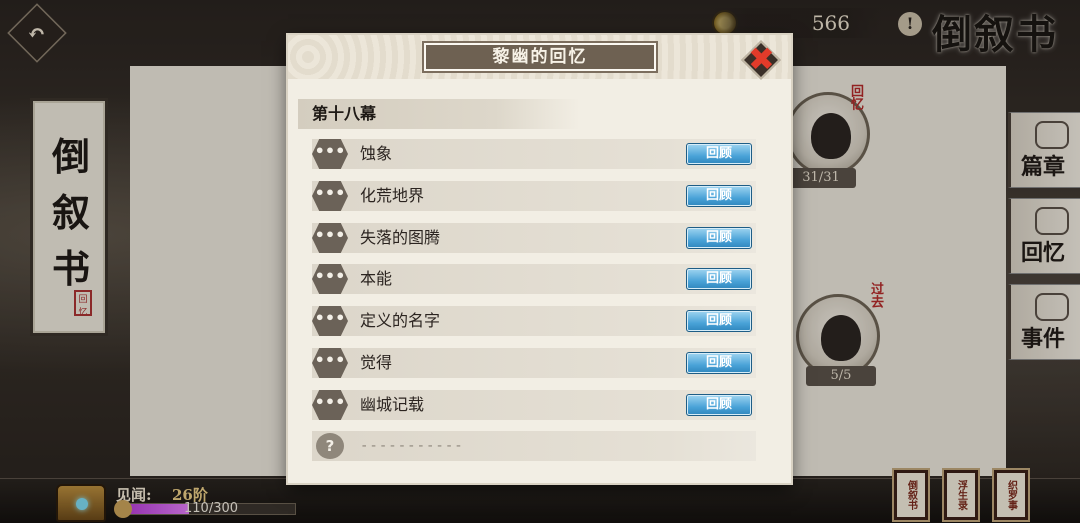 Image resolution: width=1080 pixels, height=523 pixels. Describe the element at coordinates (534, 321) in the screenshot. I see `memory-row: ••• 定义的名字 回顾` at that location.